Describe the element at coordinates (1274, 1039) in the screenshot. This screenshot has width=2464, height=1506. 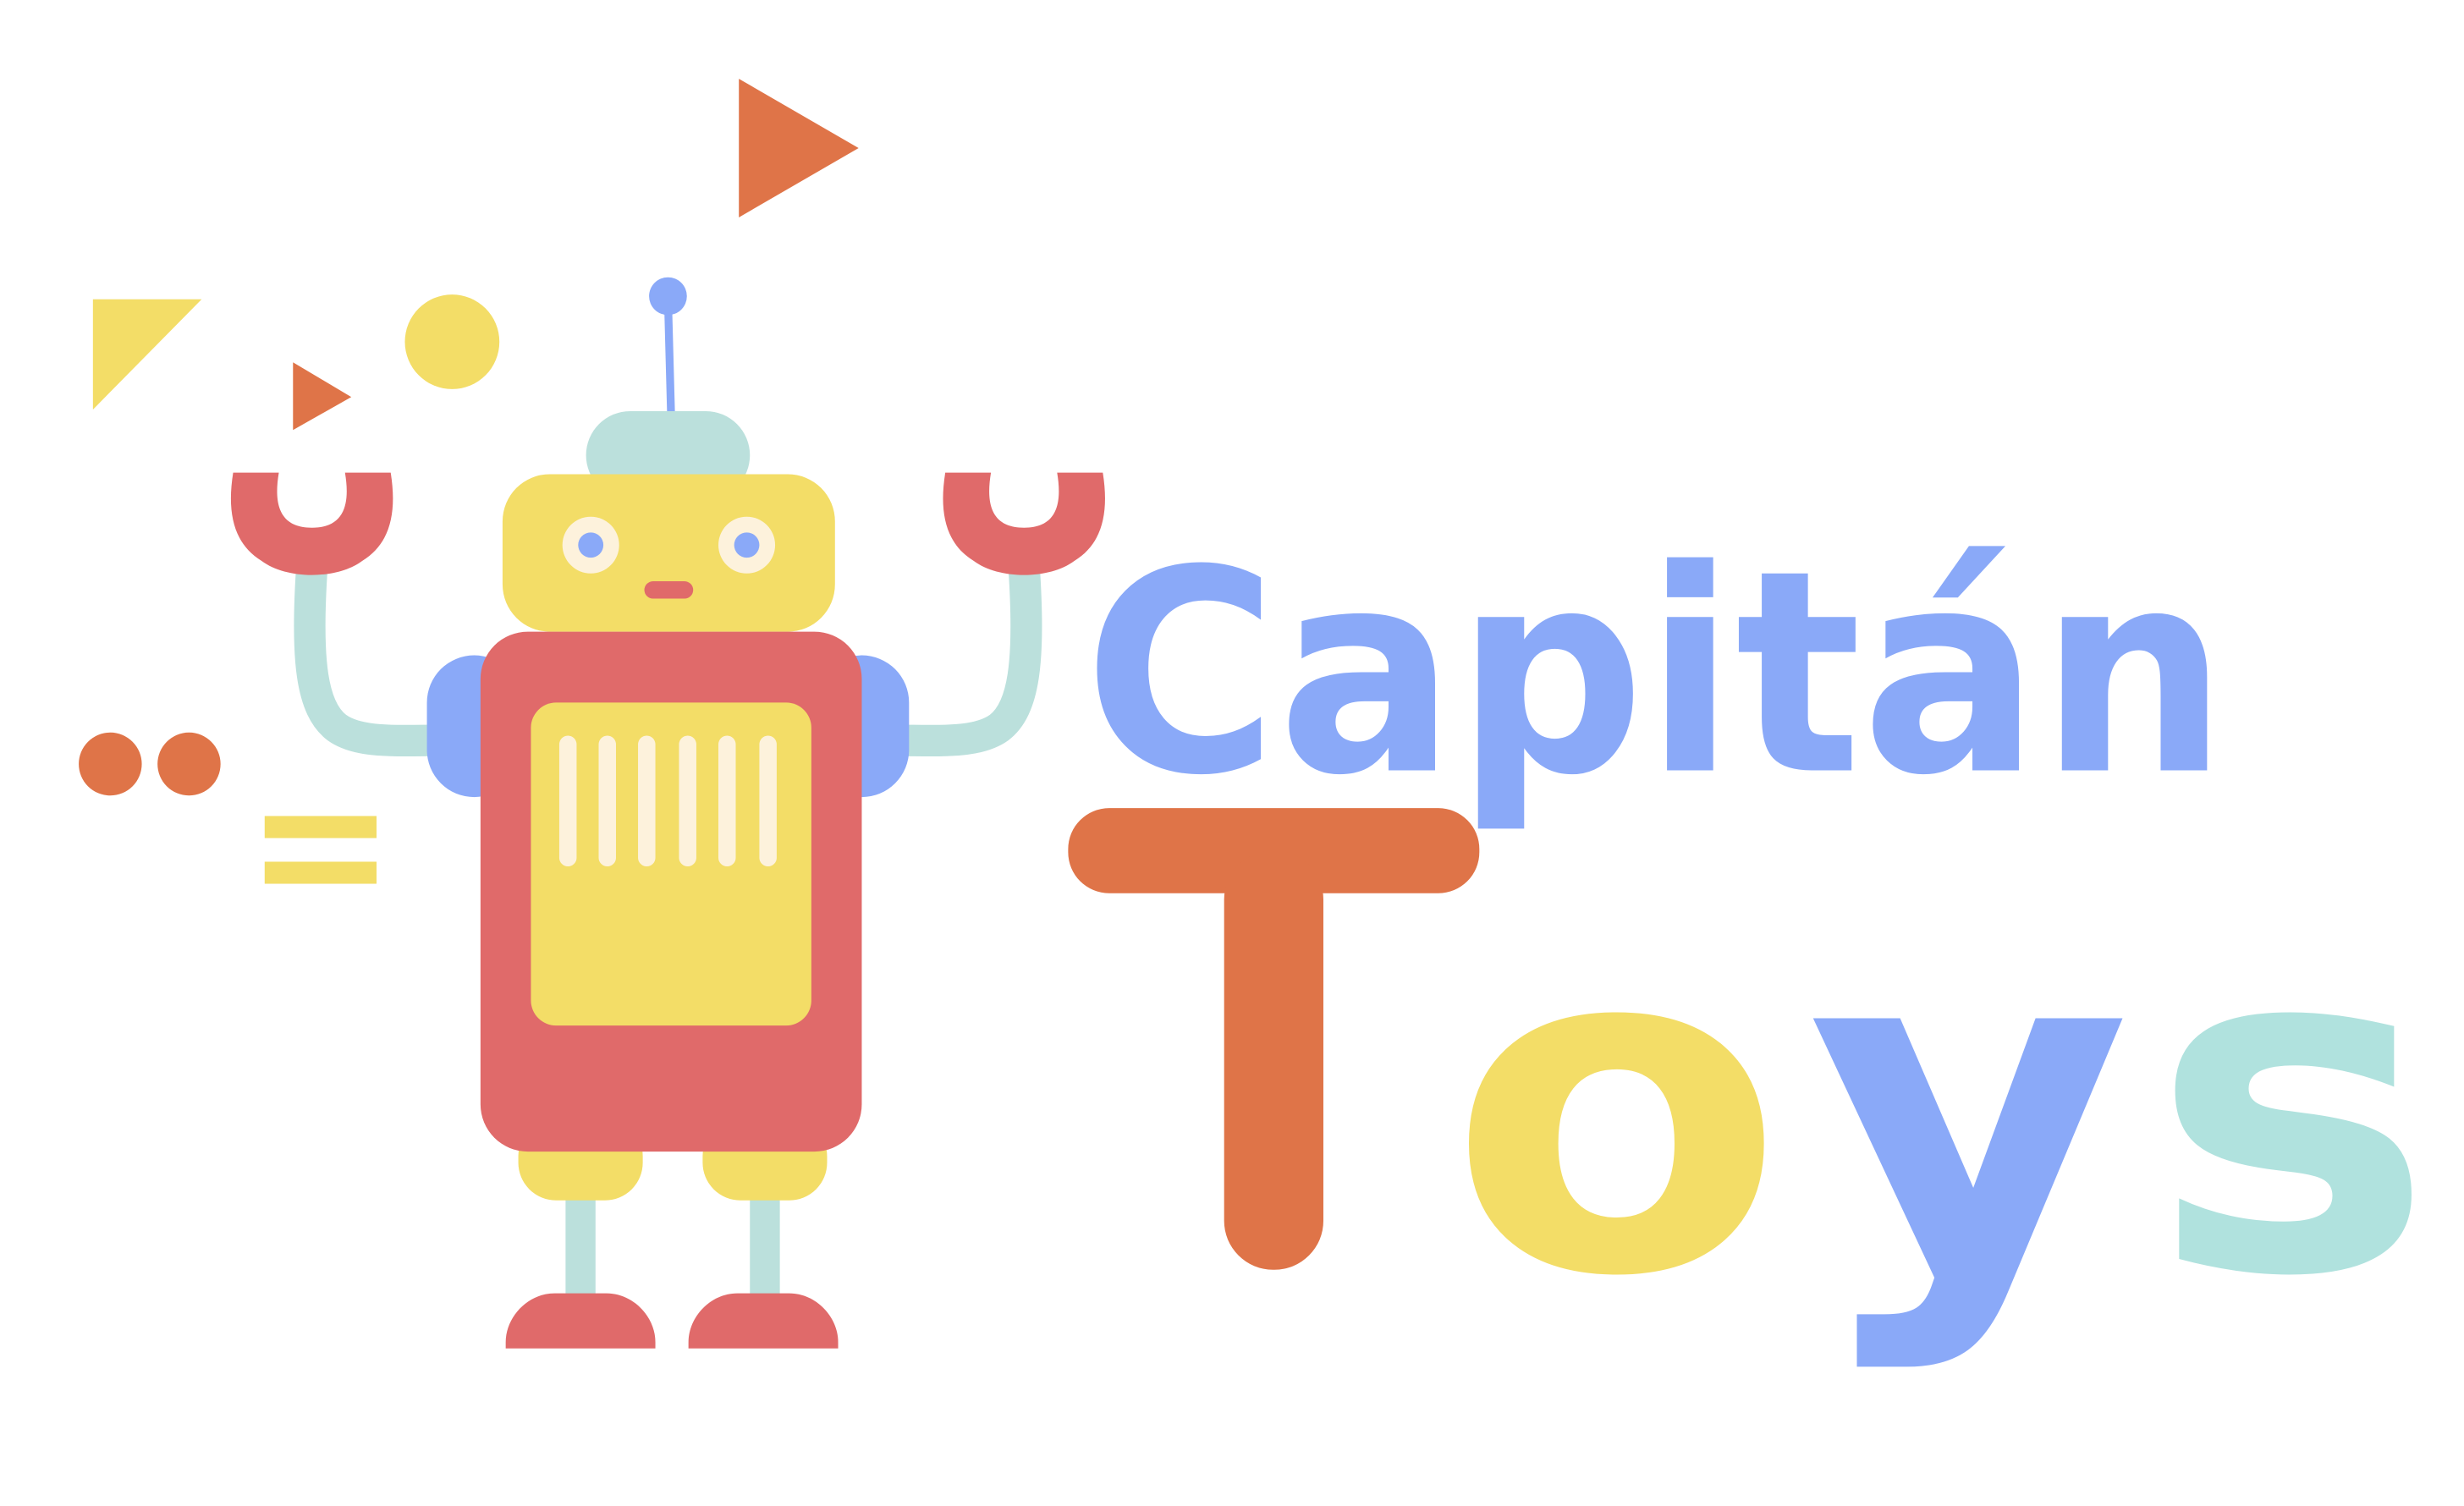
I see `brand-letter-t: T` at that location.